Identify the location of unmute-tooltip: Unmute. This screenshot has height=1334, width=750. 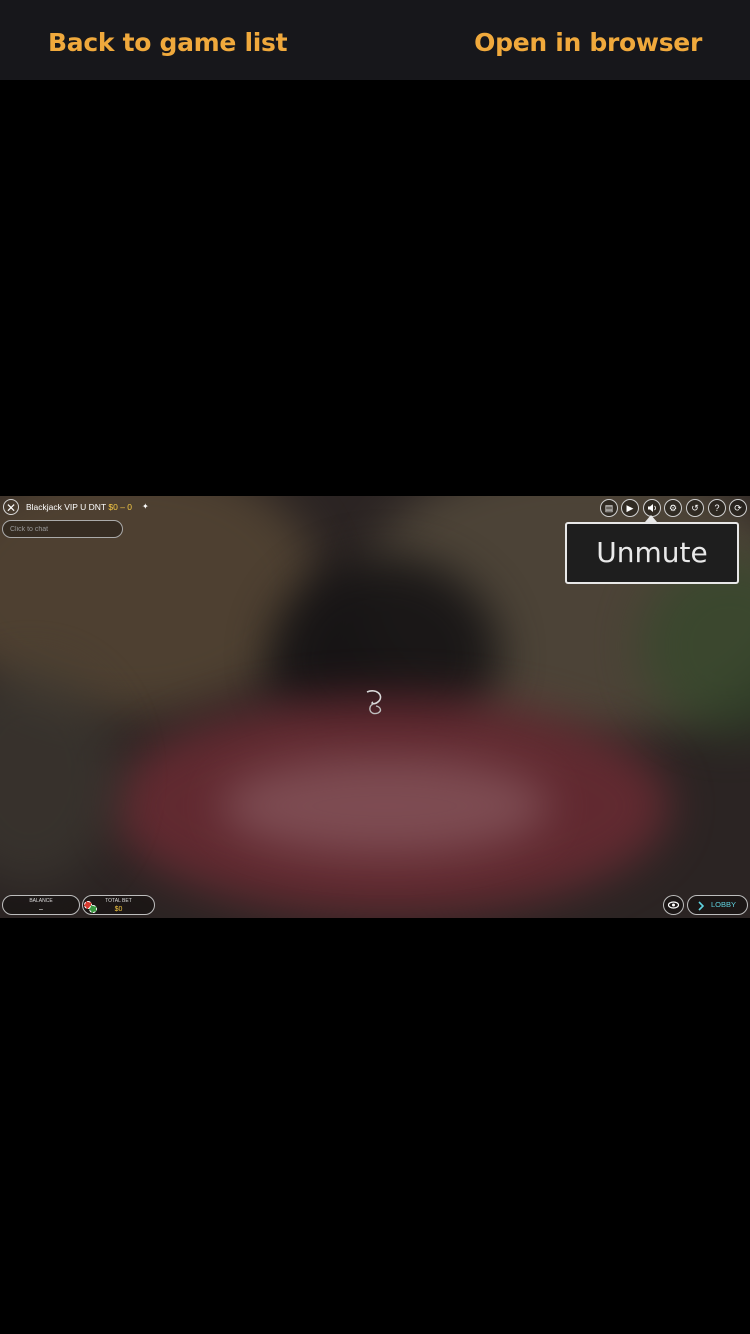
(652, 553).